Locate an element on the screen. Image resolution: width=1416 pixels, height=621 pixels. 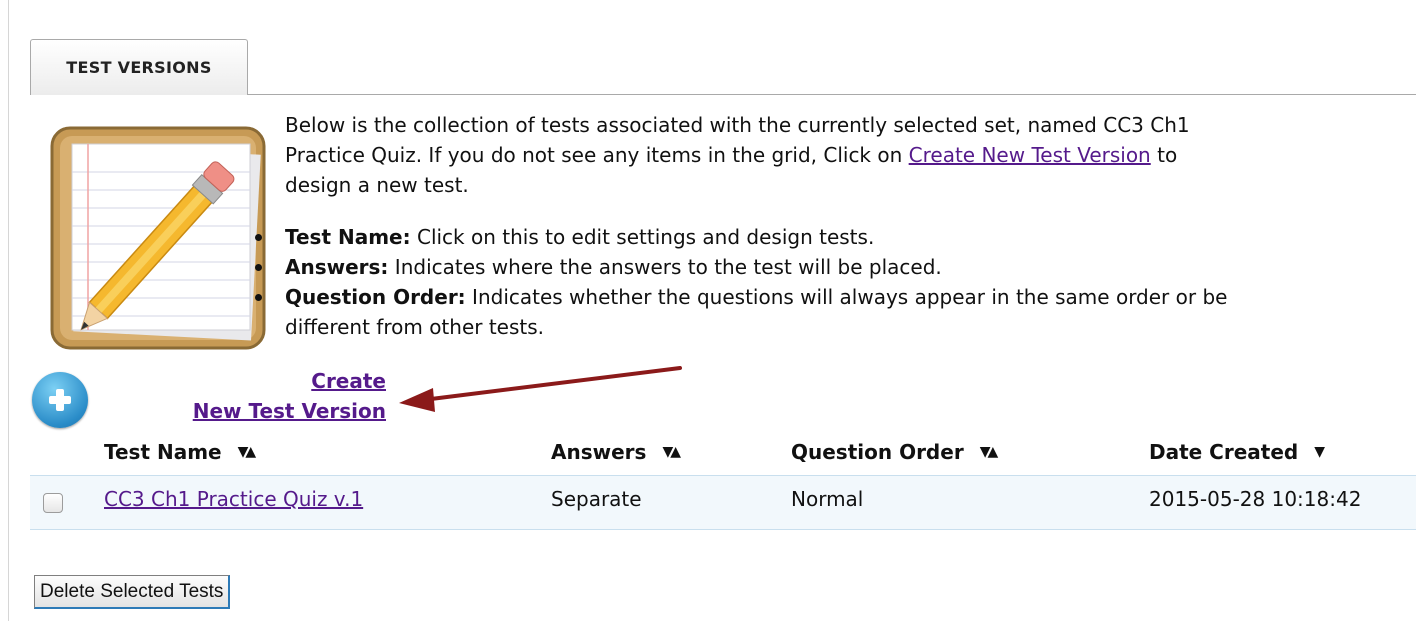
tab-label: TEST VERSIONS is located at coordinates (139, 67).